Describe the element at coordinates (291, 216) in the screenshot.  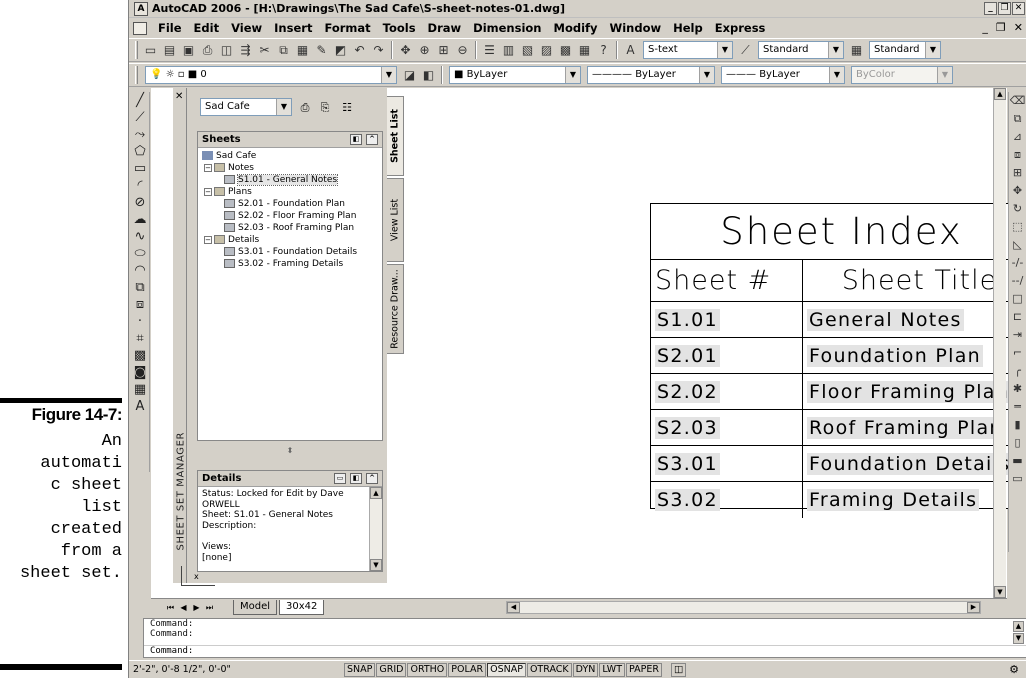
I see `tree-item-sheet-s202: S2.02 - Floor Framing Plan` at that location.